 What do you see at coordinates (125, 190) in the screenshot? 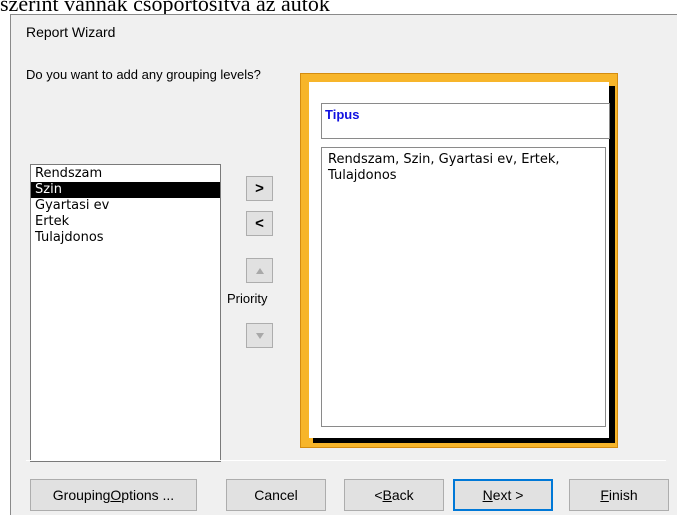
I see `field-list-item: Szin` at bounding box center [125, 190].